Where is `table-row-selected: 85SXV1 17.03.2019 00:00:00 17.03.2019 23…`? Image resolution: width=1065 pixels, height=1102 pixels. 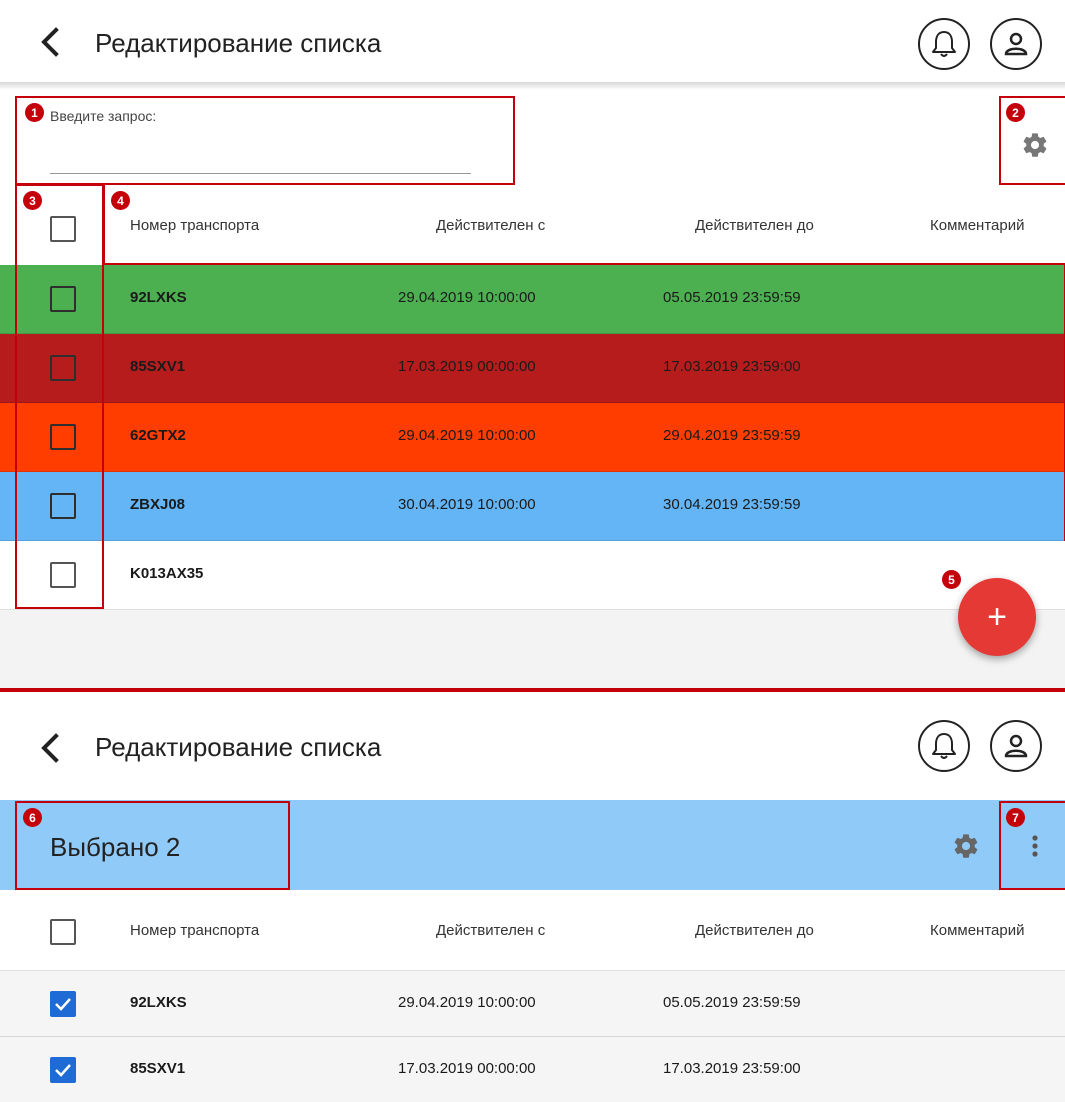 table-row-selected: 85SXV1 17.03.2019 00:00:00 17.03.2019 23… is located at coordinates (532, 1069).